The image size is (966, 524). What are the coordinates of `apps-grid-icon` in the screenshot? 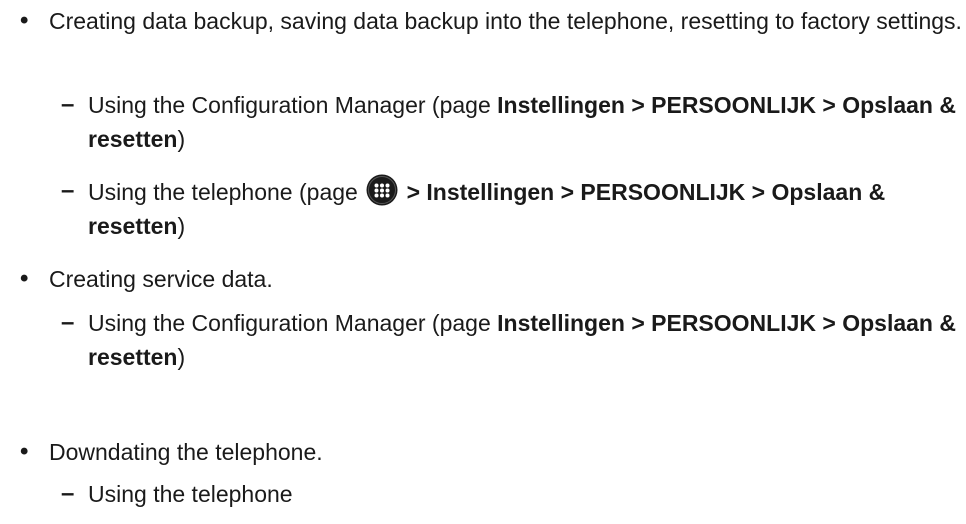 It's located at (382, 190).